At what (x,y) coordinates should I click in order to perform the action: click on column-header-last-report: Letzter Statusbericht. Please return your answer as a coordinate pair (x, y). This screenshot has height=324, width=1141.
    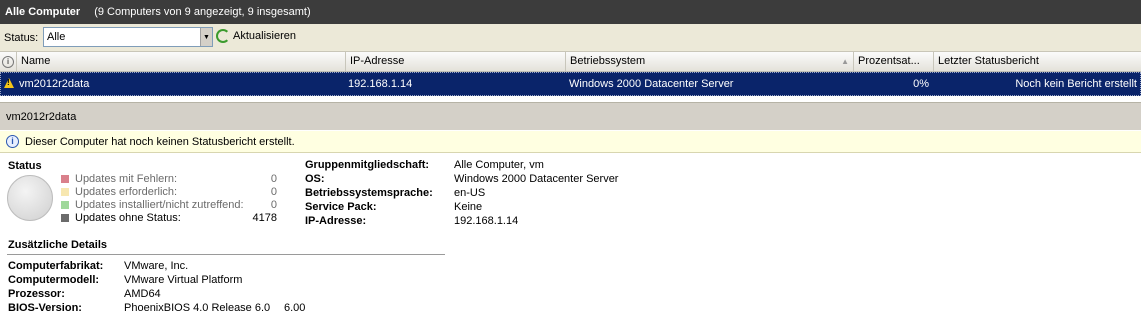
    Looking at the image, I should click on (1037, 61).